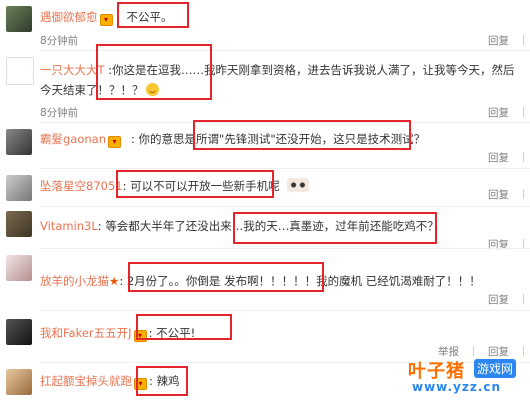 This screenshot has height=400, width=530. Describe the element at coordinates (74, 281) in the screenshot. I see `username-text: 放羊的小龙猫` at that location.